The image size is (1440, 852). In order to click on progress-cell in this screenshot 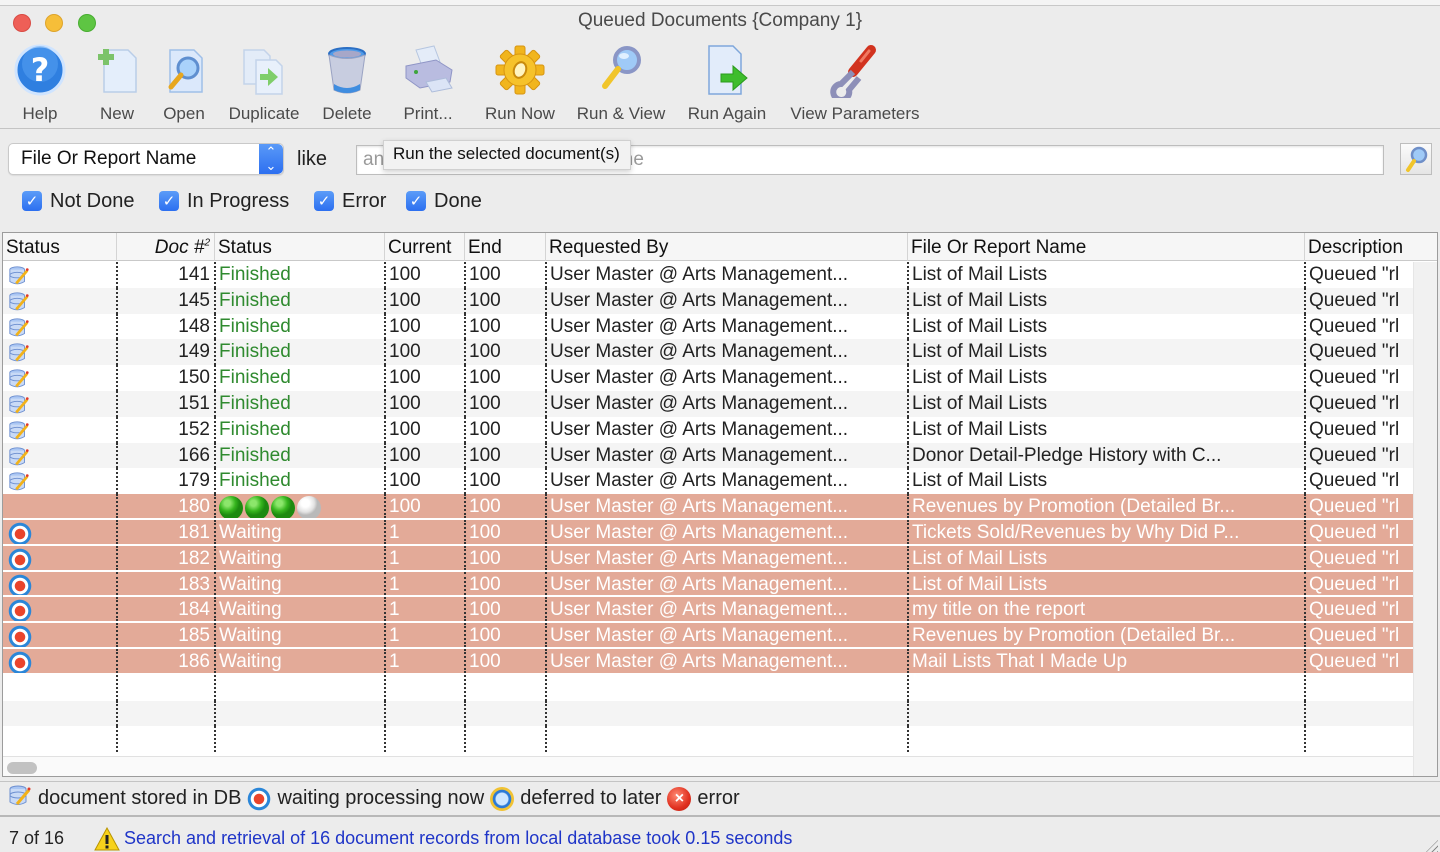, I will do `click(299, 506)`.